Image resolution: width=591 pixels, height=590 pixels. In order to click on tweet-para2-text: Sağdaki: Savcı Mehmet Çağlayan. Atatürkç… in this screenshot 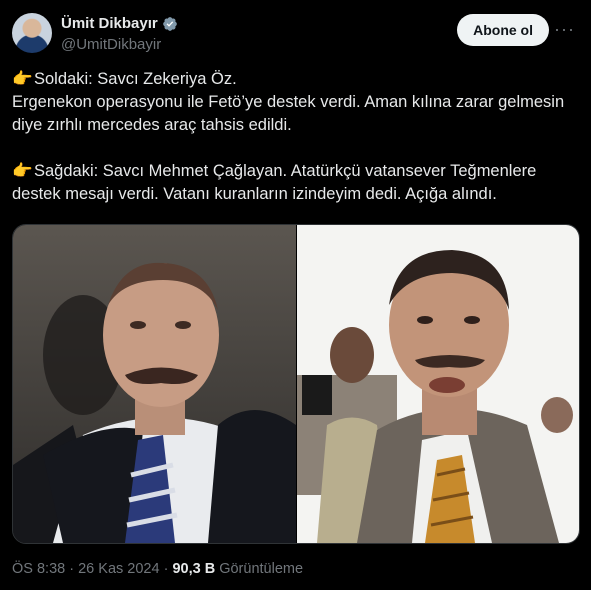, I will do `click(274, 182)`.